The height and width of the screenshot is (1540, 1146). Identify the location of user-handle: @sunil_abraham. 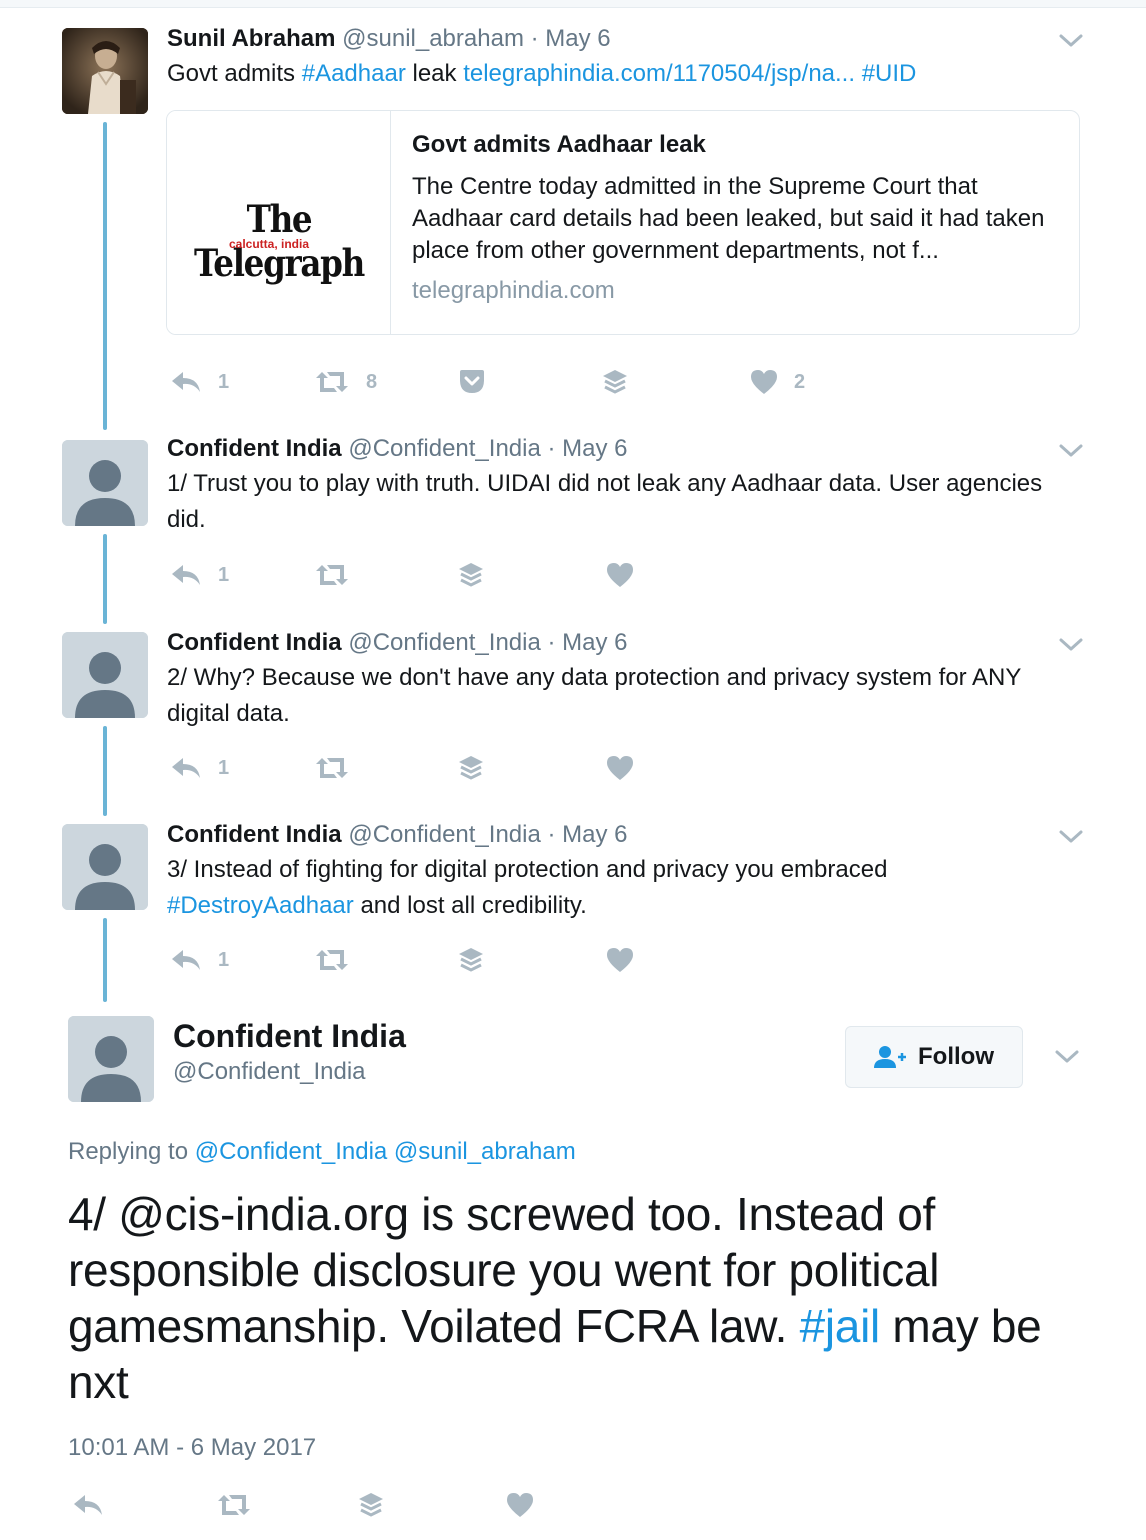
(433, 38).